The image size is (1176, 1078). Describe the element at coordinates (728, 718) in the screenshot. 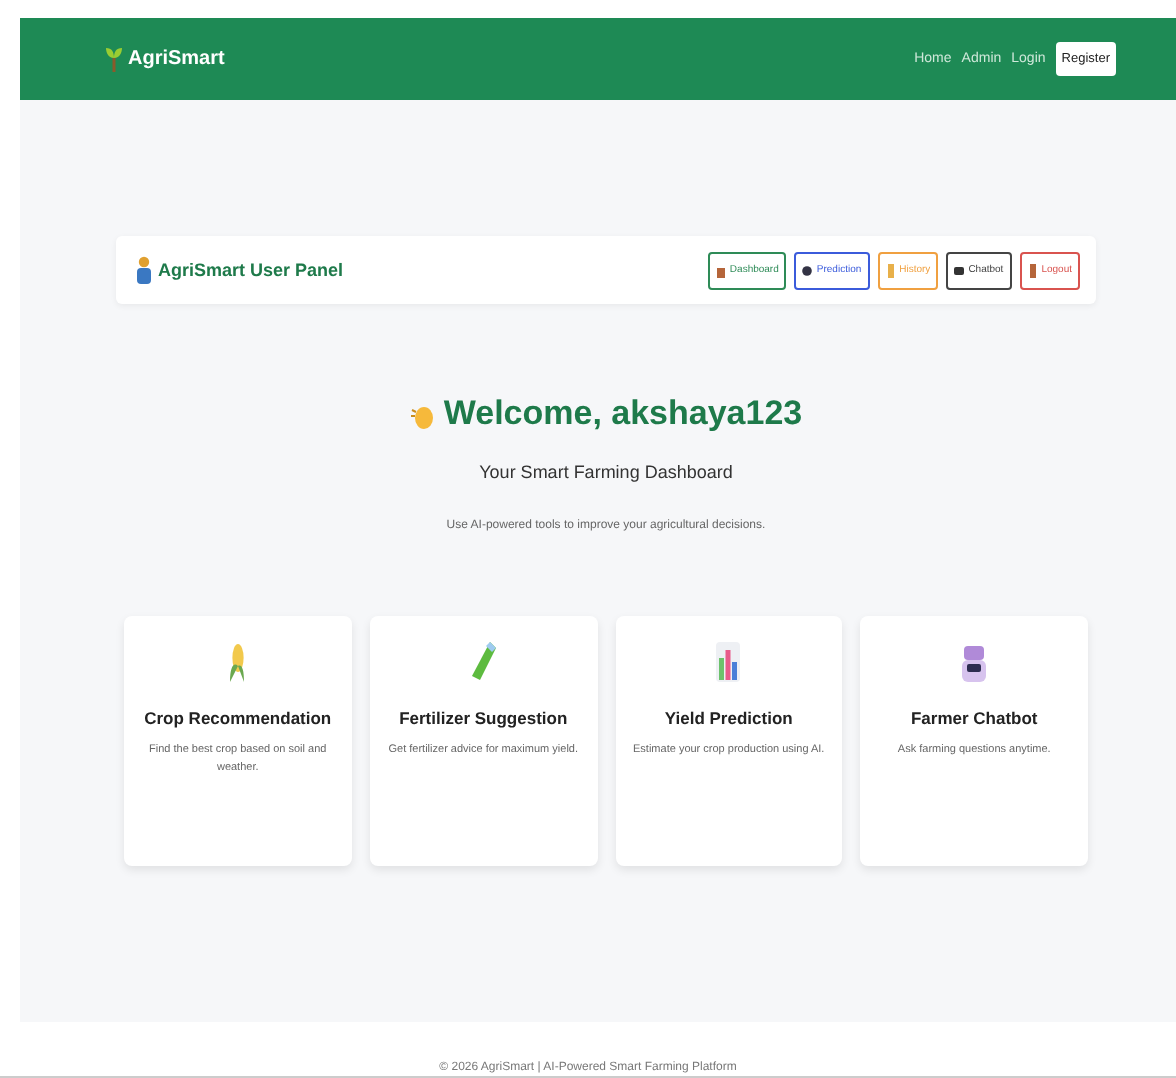

I see `card-title: Yield Prediction` at that location.